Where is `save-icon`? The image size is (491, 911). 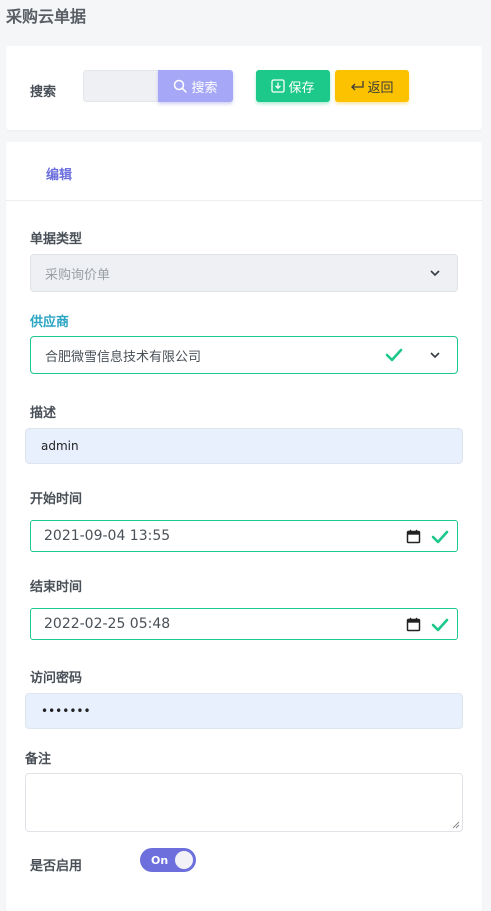
save-icon is located at coordinates (278, 86).